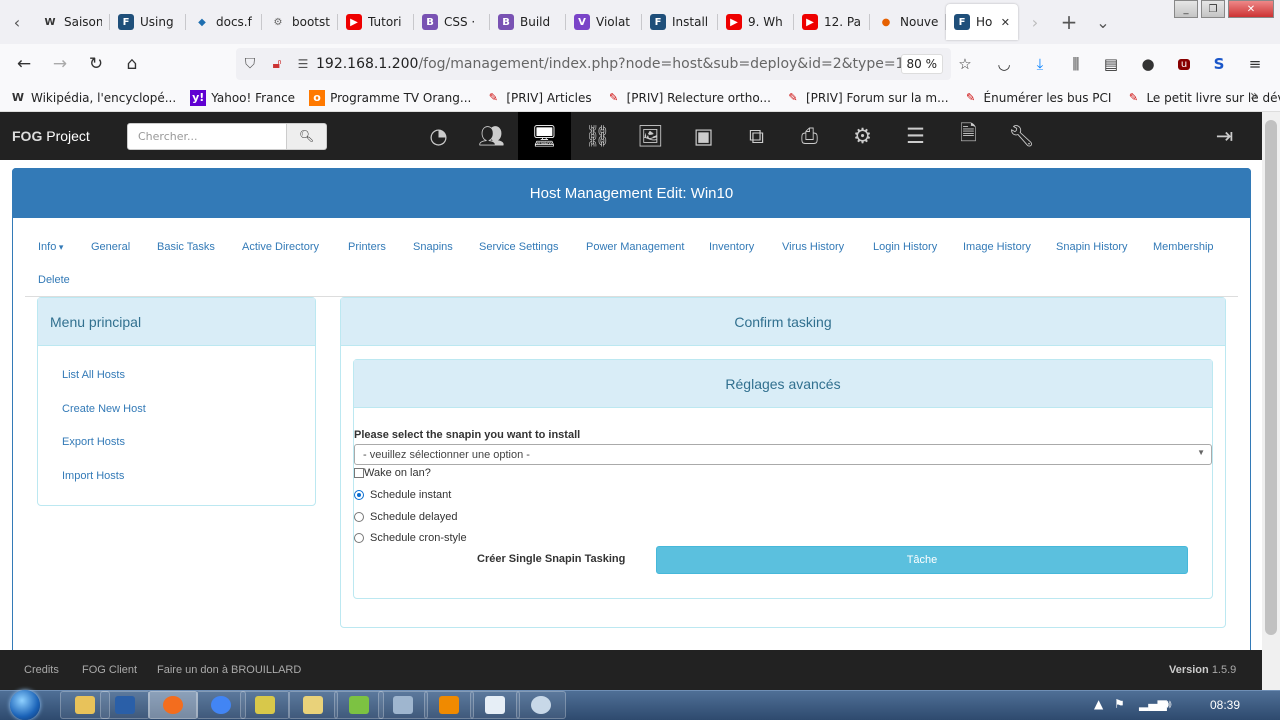 This screenshot has height=720, width=1280. What do you see at coordinates (1225, 705) in the screenshot?
I see `taskbar-clock: 08:39` at bounding box center [1225, 705].